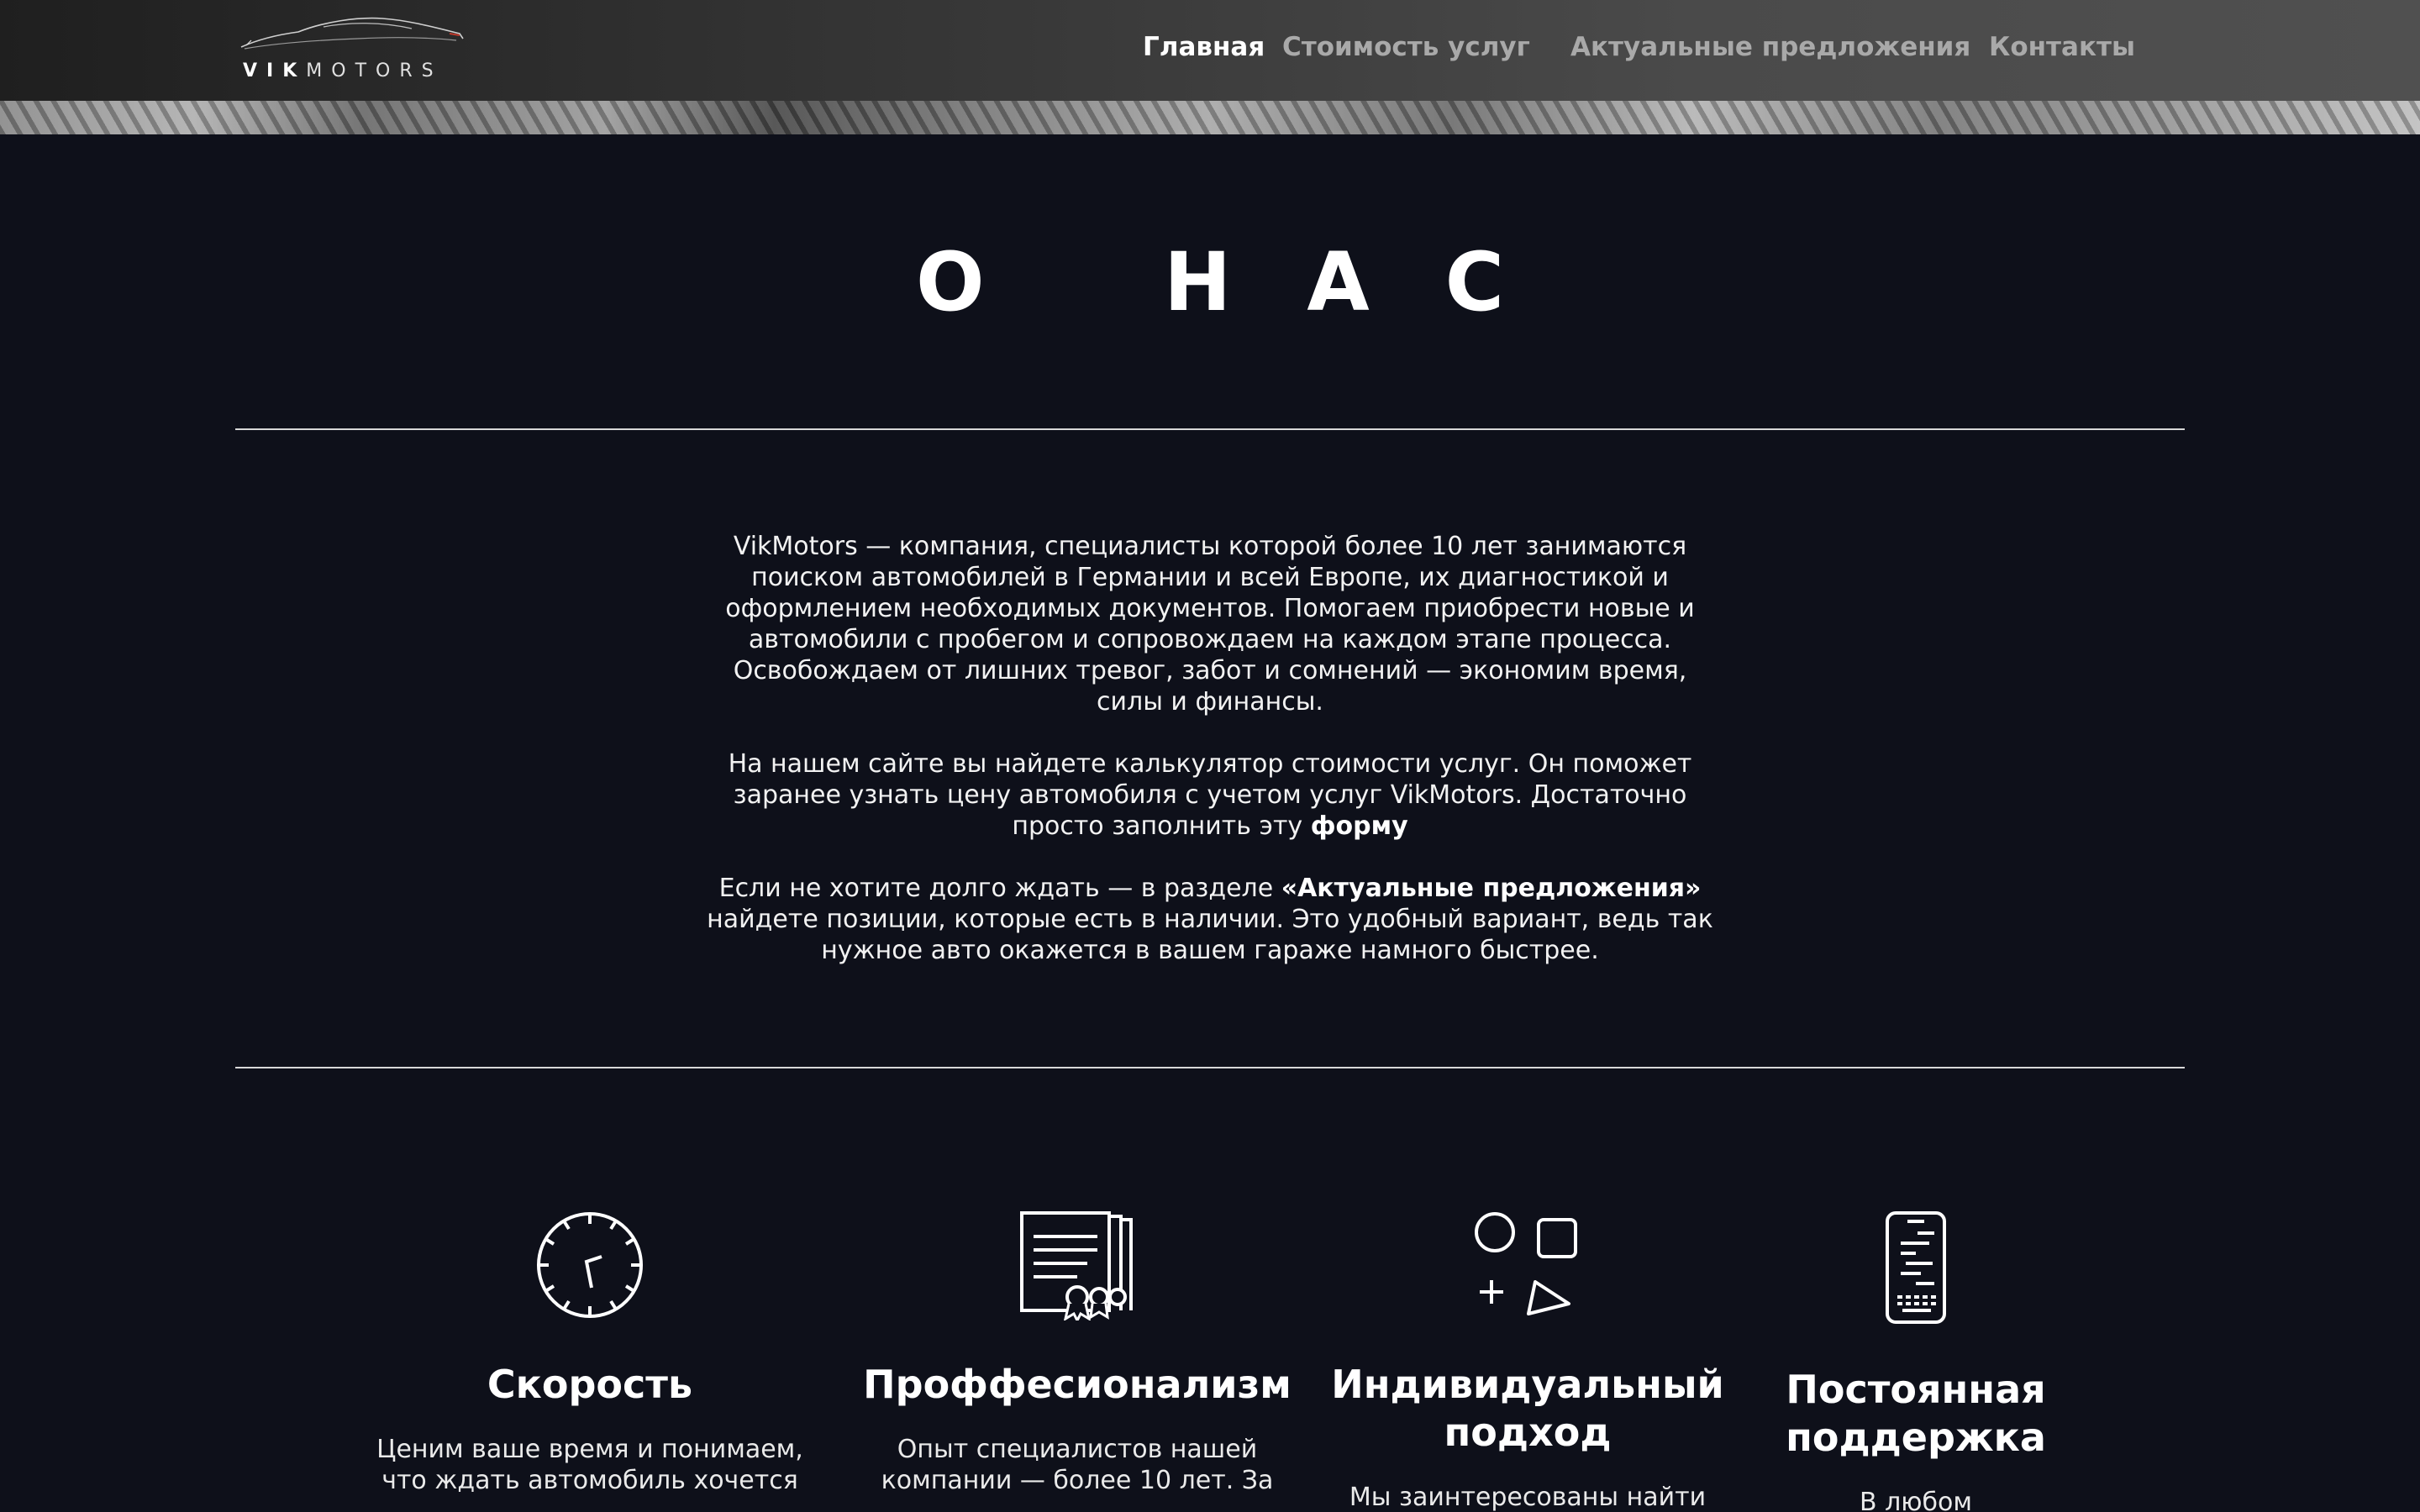 Image resolution: width=2420 pixels, height=1512 pixels. What do you see at coordinates (1916, 1413) in the screenshot?
I see `feature-title: Постоянная поддержка` at bounding box center [1916, 1413].